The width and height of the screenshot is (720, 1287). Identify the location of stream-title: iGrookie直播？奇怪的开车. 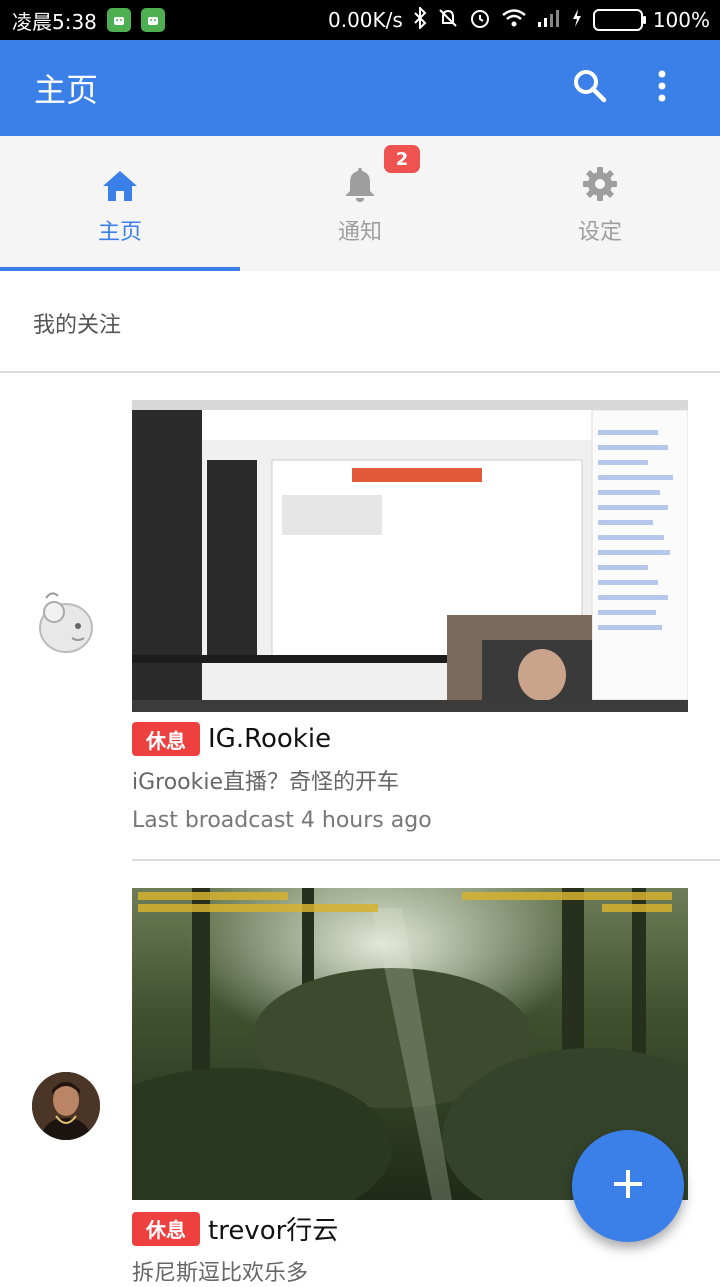
(266, 782).